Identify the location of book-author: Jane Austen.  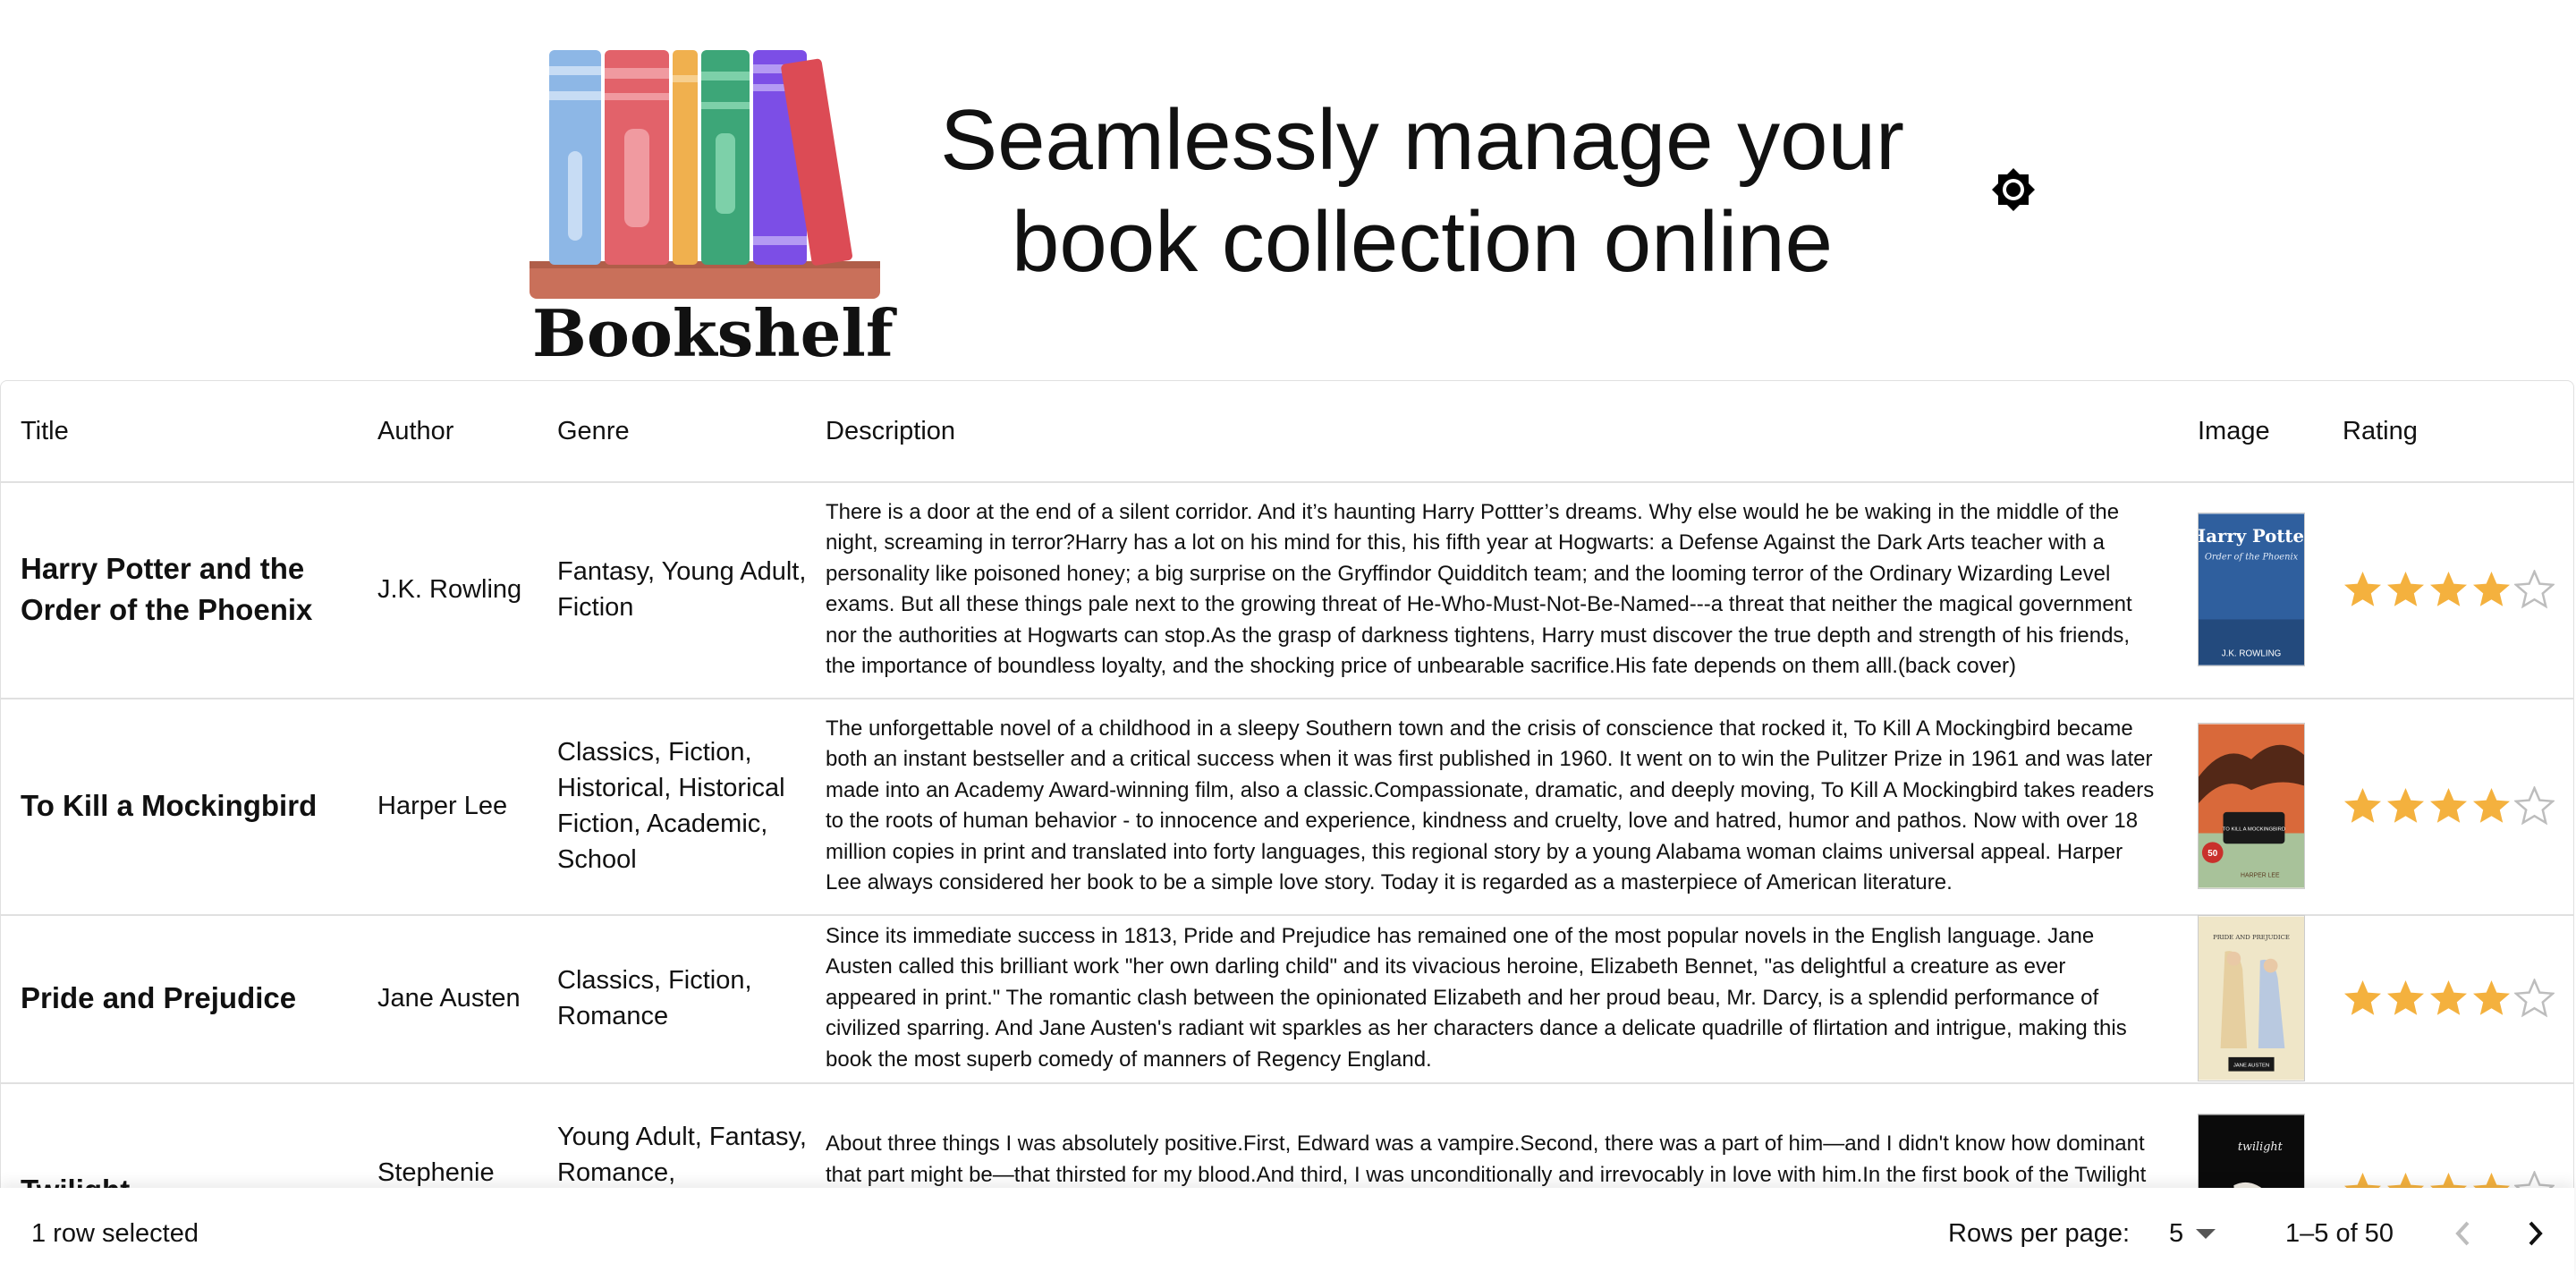
(449, 998).